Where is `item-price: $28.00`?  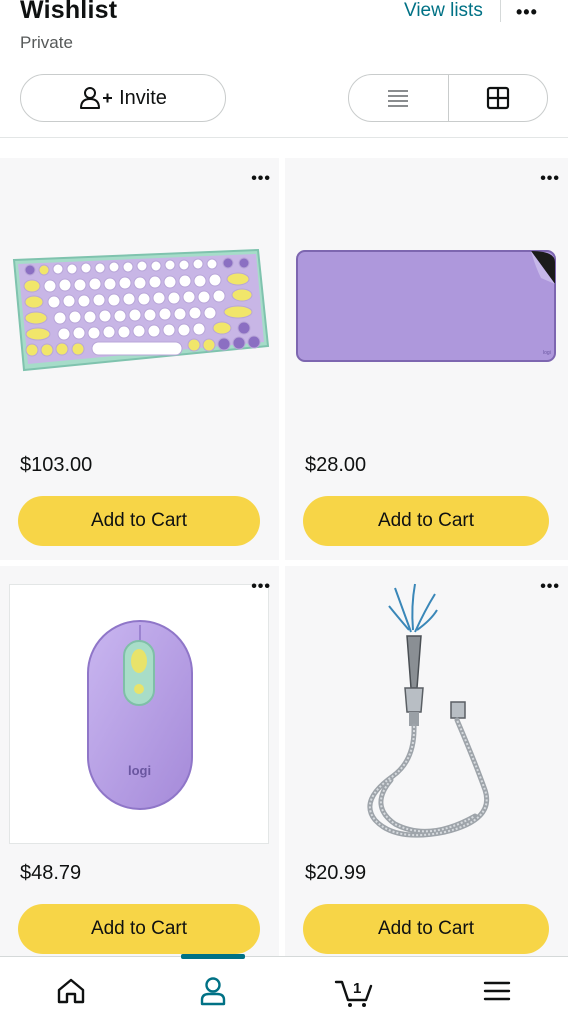 item-price: $28.00 is located at coordinates (336, 465).